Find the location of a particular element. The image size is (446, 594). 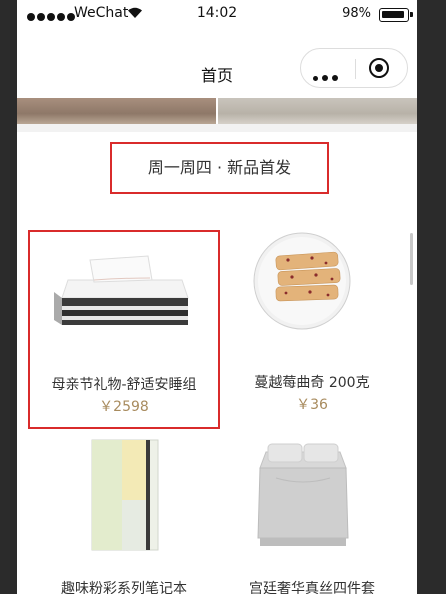

battery-icon is located at coordinates (396, 15).